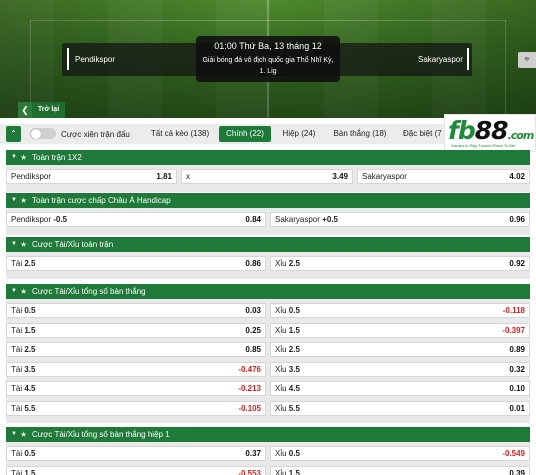 This screenshot has width=536, height=475. I want to click on selection-line: 2.5, so click(294, 349).